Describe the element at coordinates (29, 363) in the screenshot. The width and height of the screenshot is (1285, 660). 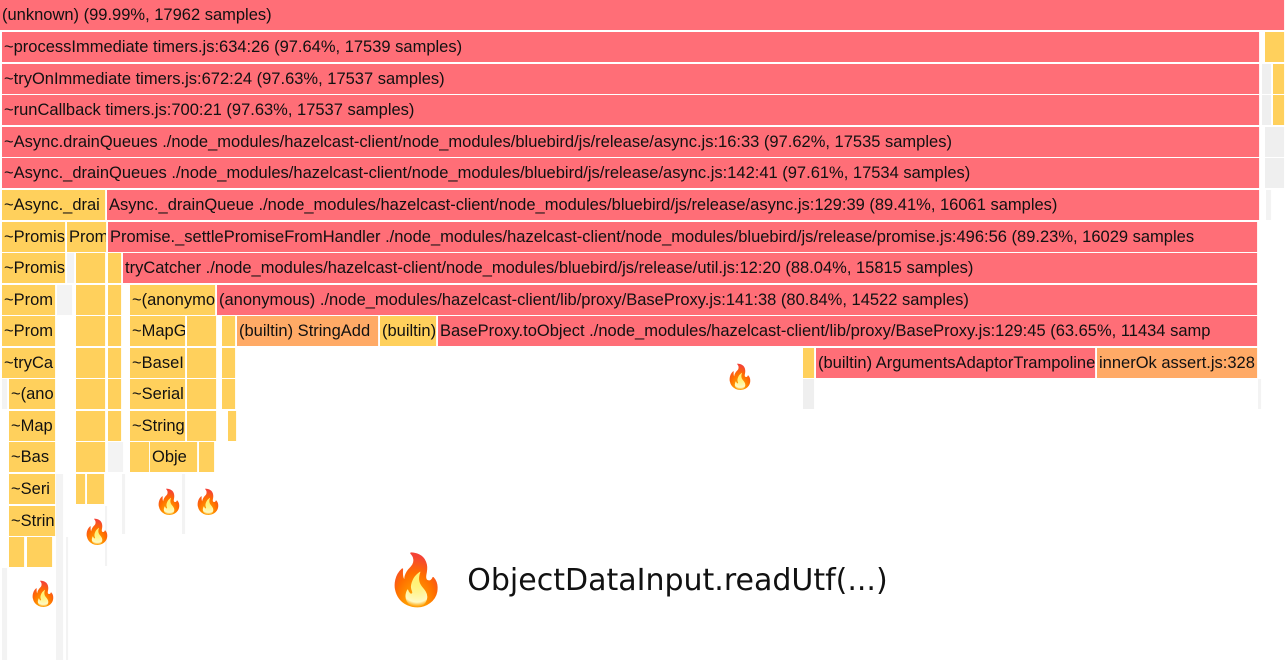
I see `frame-trycatch-short: ~tryCa` at that location.